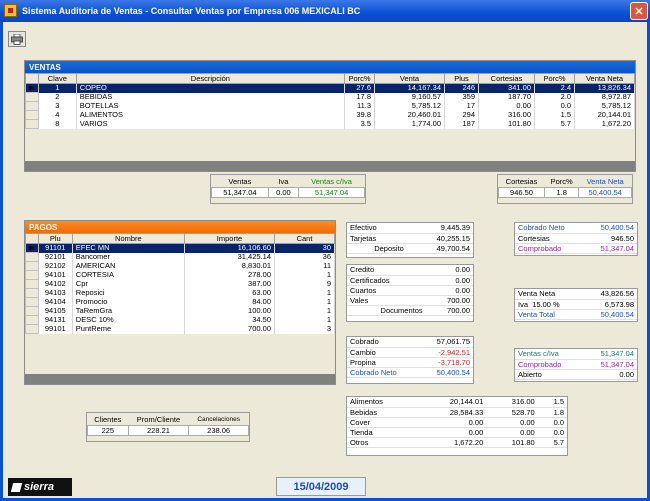  Describe the element at coordinates (55, 329) in the screenshot. I see `pagos-cell: 99101` at that location.